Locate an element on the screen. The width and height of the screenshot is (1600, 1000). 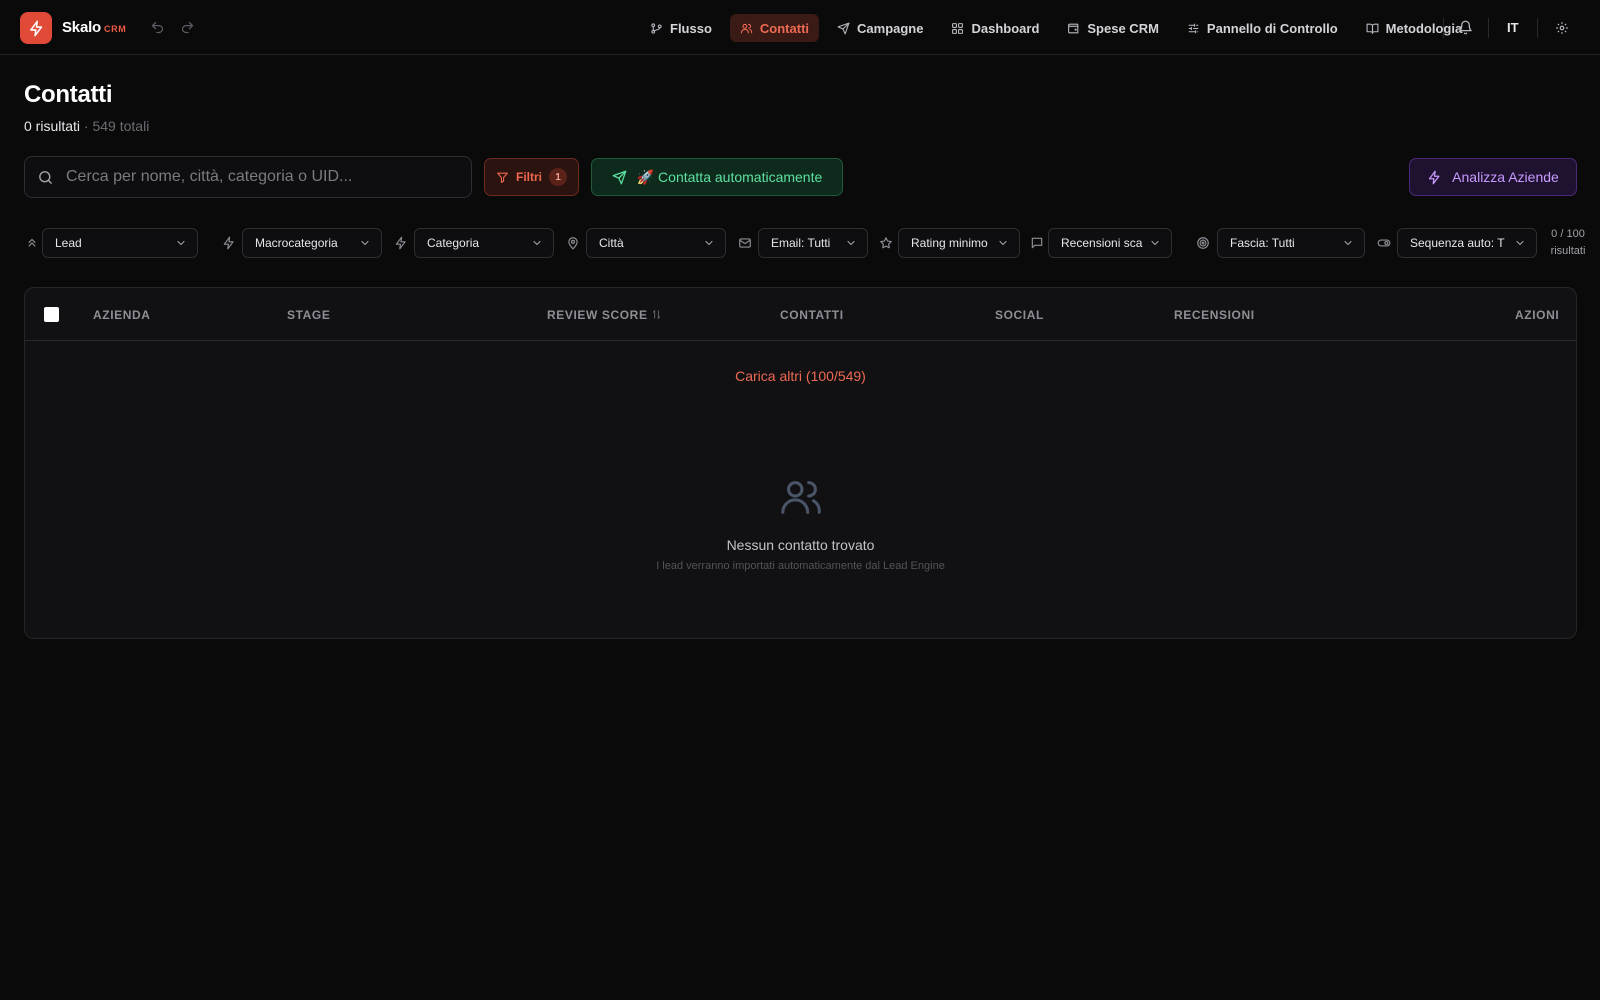
target-icon is located at coordinates (1203, 243).